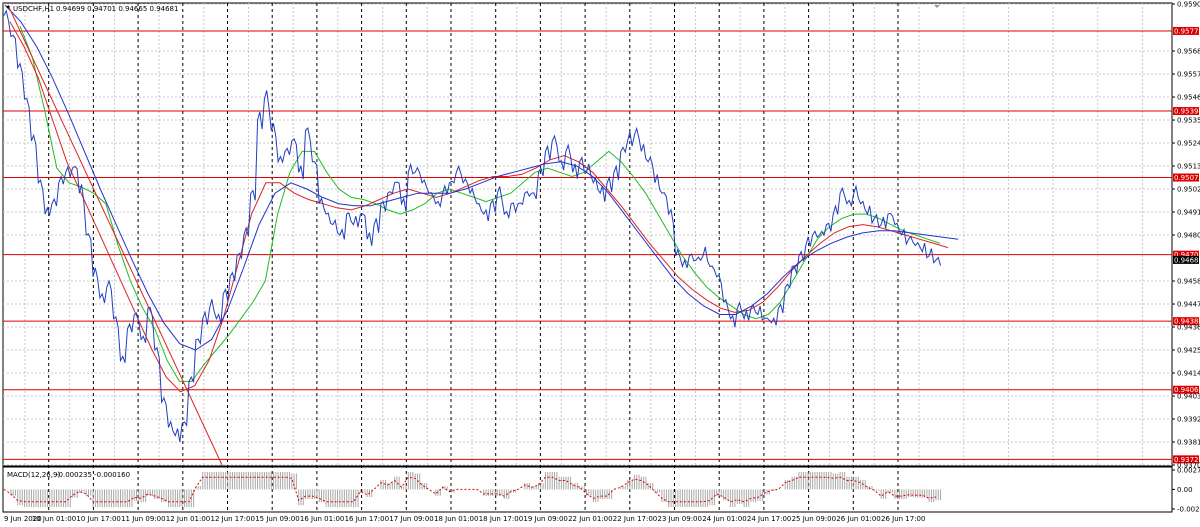 This screenshot has width=1200, height=527. Describe the element at coordinates (1188, 443) in the screenshot. I see `price-tick-label: 0.93810` at that location.